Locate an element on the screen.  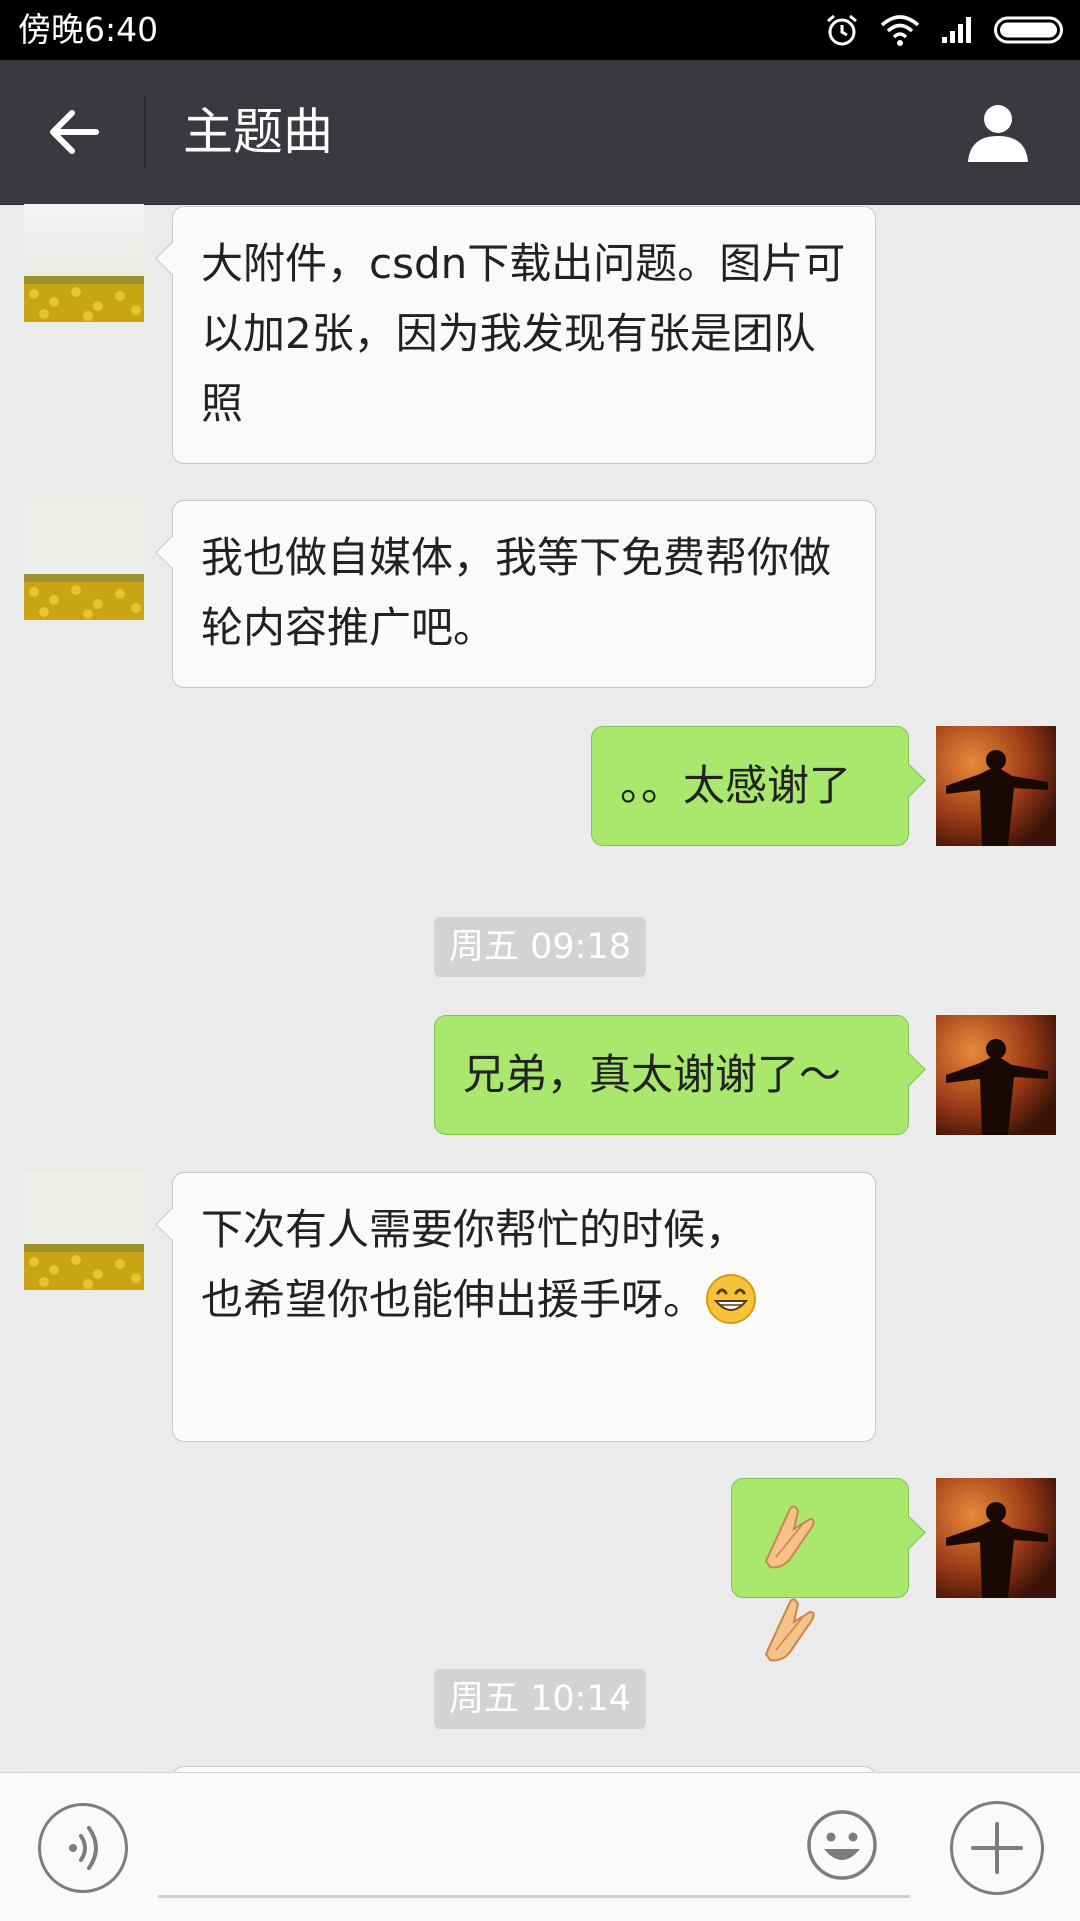
timestamp: 周五 10:14 is located at coordinates (540, 1699).